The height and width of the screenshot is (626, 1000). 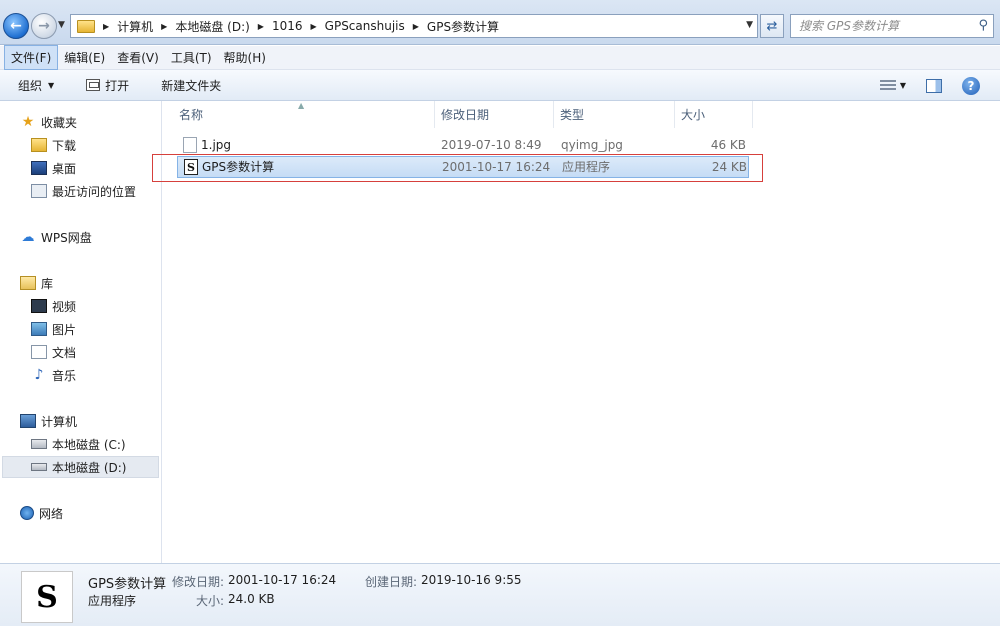 I want to click on picture-icon, so click(x=39, y=329).